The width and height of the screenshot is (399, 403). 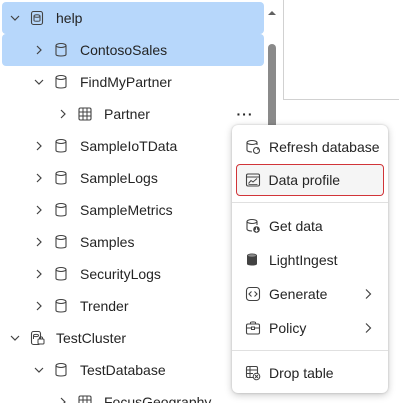 What do you see at coordinates (126, 82) in the screenshot?
I see `tree-item-label: FindMyPartner` at bounding box center [126, 82].